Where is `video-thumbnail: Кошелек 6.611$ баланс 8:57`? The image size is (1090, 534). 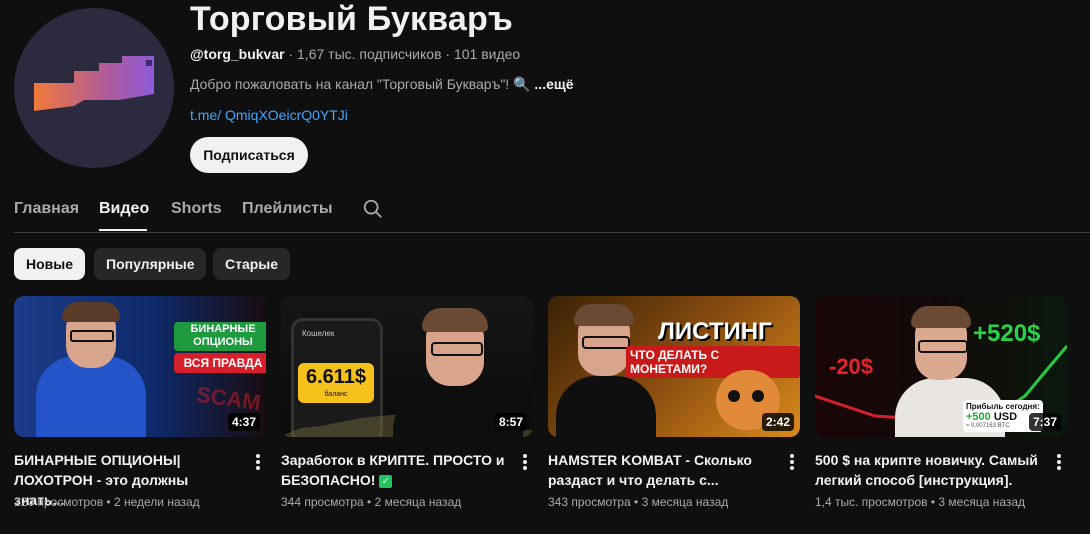 video-thumbnail: Кошелек 6.611$ баланс 8:57 is located at coordinates (407, 366).